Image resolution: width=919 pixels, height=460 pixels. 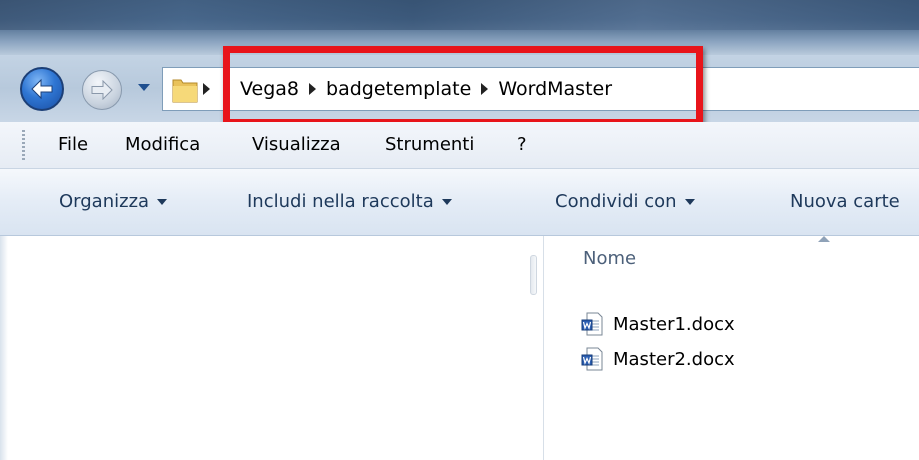 I want to click on share-label: Condividi con, so click(x=616, y=201).